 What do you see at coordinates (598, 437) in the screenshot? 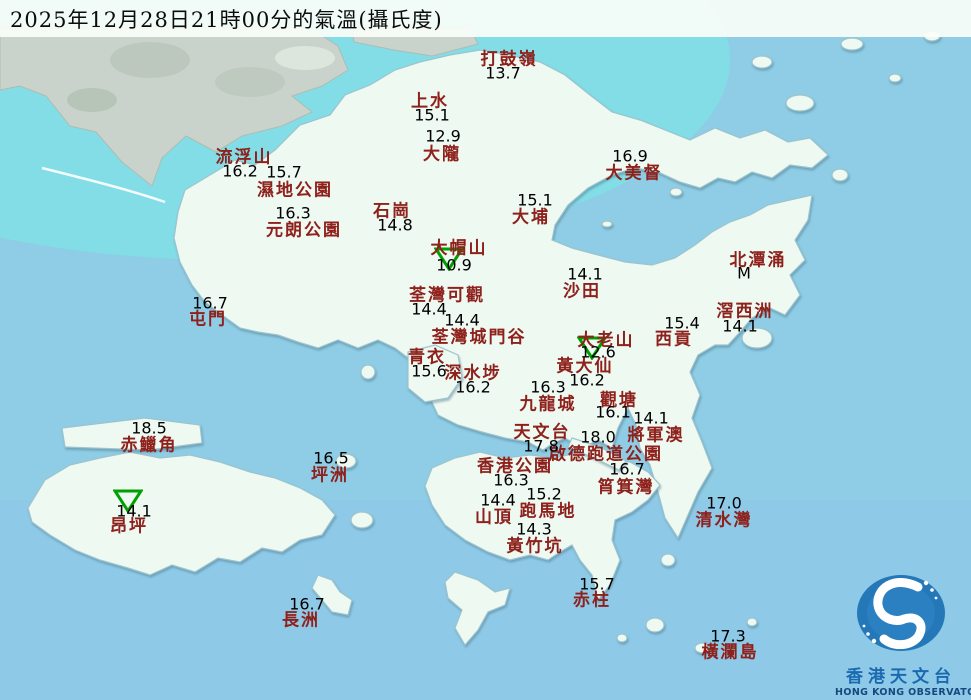
I see `station-value: 18.0` at bounding box center [598, 437].